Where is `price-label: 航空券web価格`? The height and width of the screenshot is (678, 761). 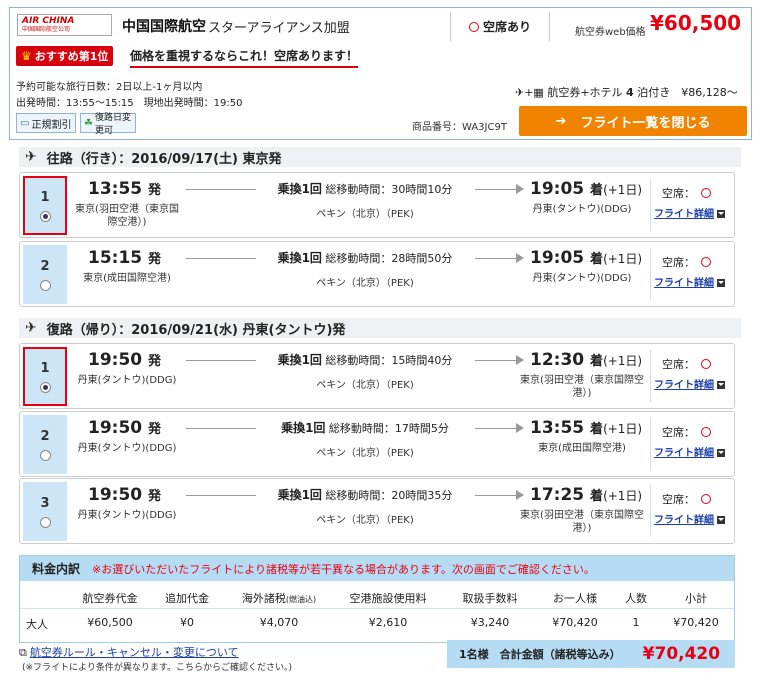
price-label: 航空券web価格 is located at coordinates (610, 32).